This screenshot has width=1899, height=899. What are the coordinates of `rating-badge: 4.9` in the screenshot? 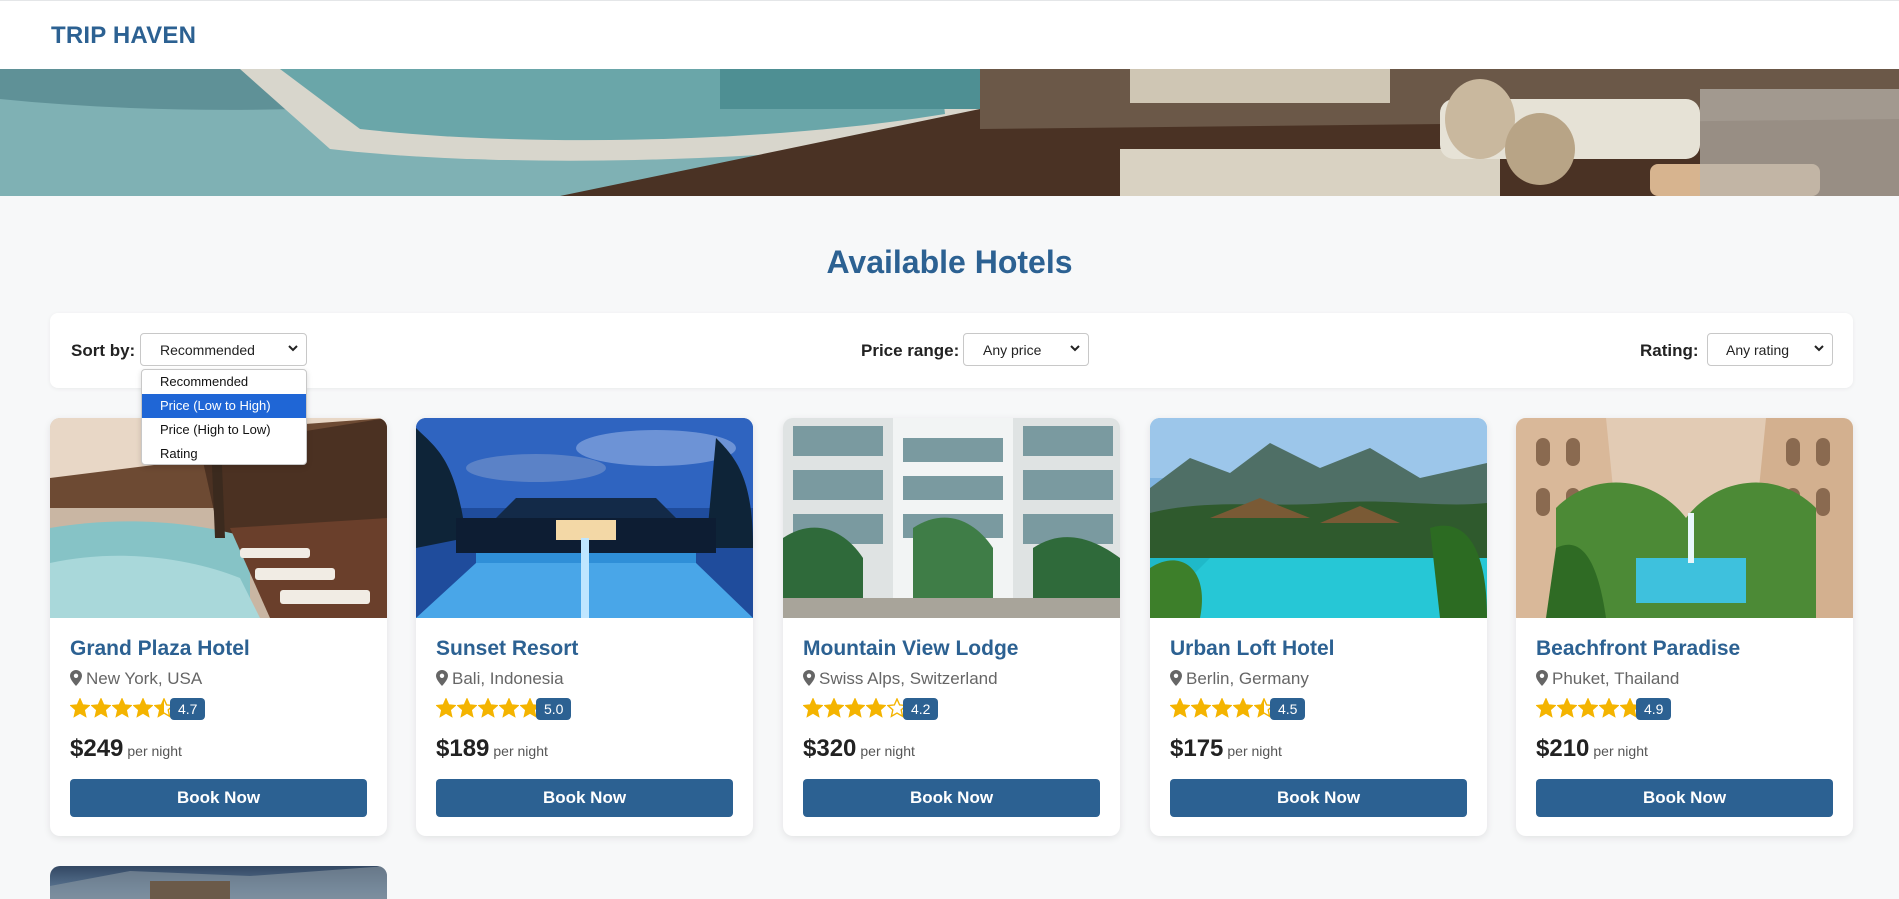 It's located at (1654, 709).